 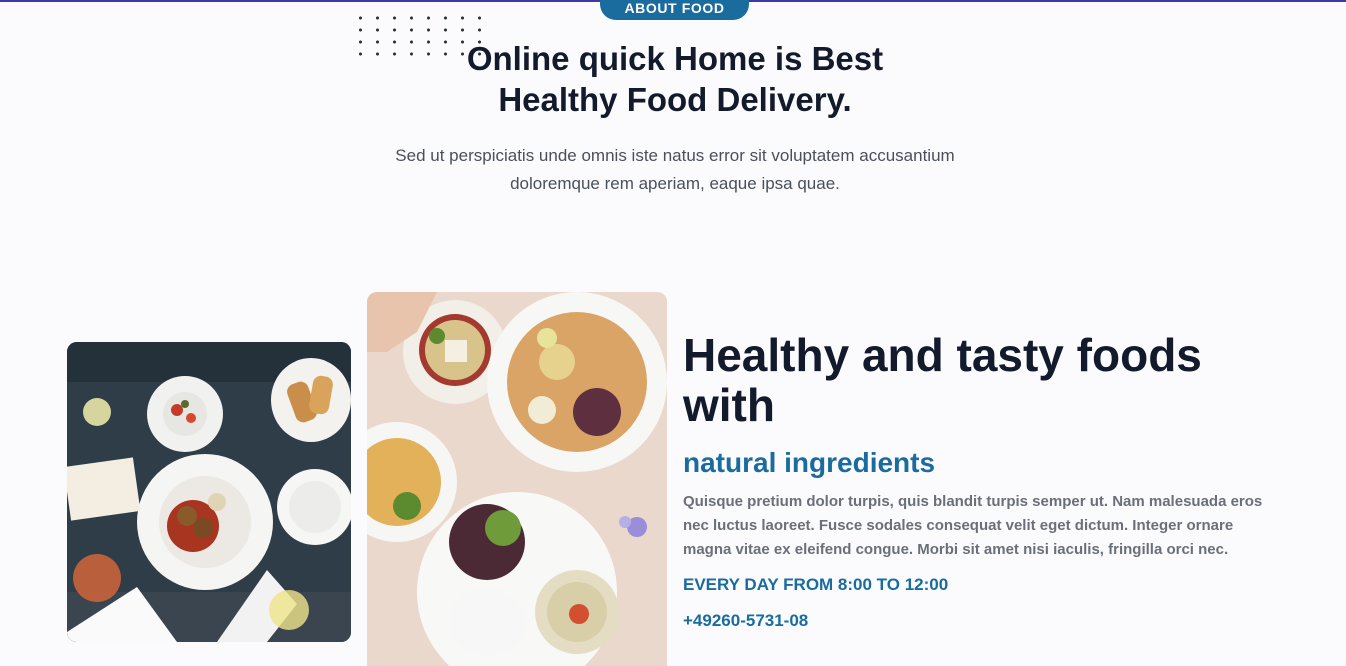 I want to click on phone-number-link: +49260-5731-08, so click(x=983, y=621).